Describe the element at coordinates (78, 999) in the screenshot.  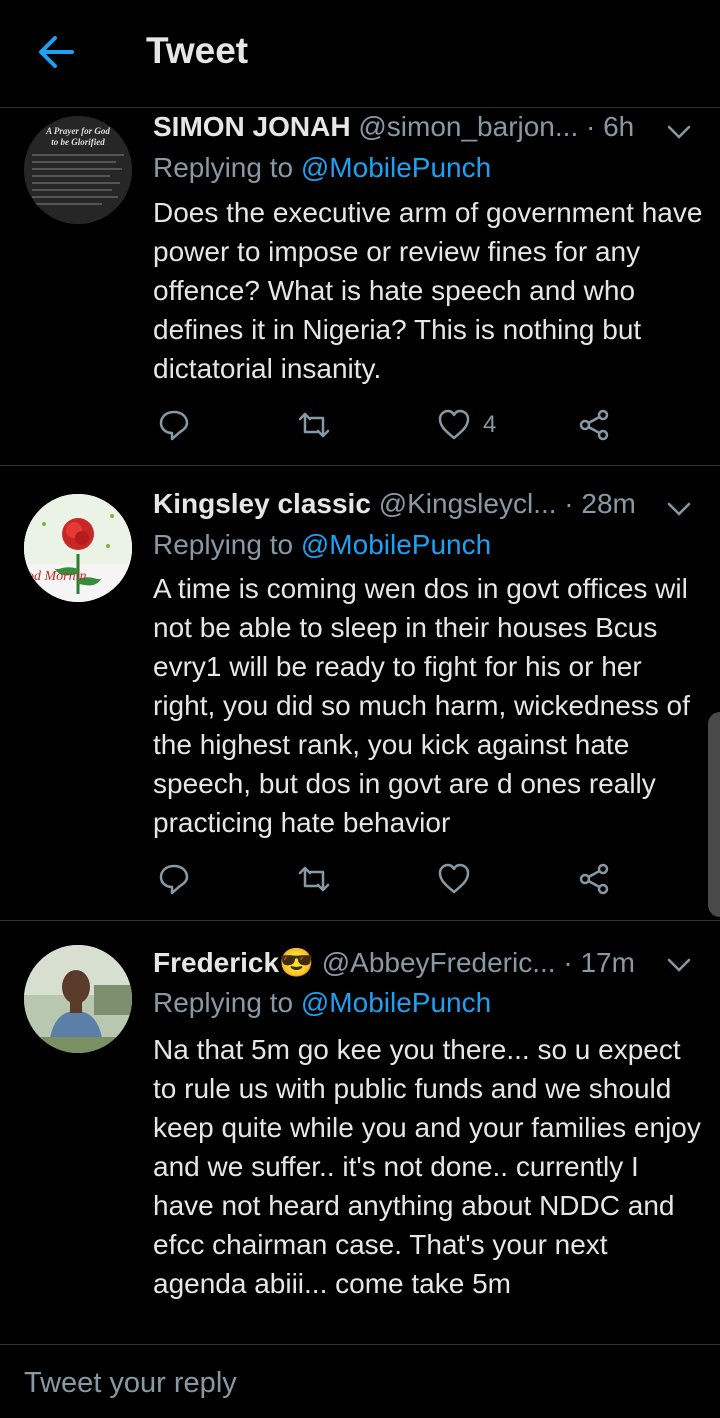
I see `avatar` at that location.